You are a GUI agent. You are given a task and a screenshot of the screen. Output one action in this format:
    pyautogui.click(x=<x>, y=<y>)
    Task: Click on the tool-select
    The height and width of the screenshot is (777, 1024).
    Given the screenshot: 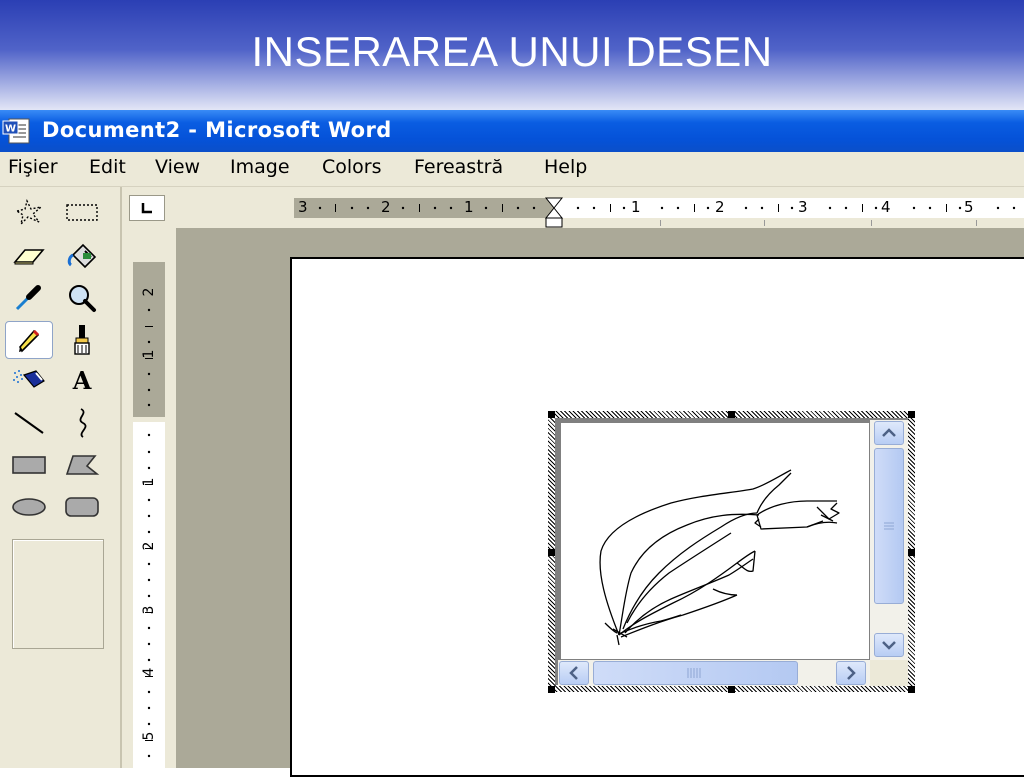 What is the action you would take?
    pyautogui.click(x=82, y=212)
    